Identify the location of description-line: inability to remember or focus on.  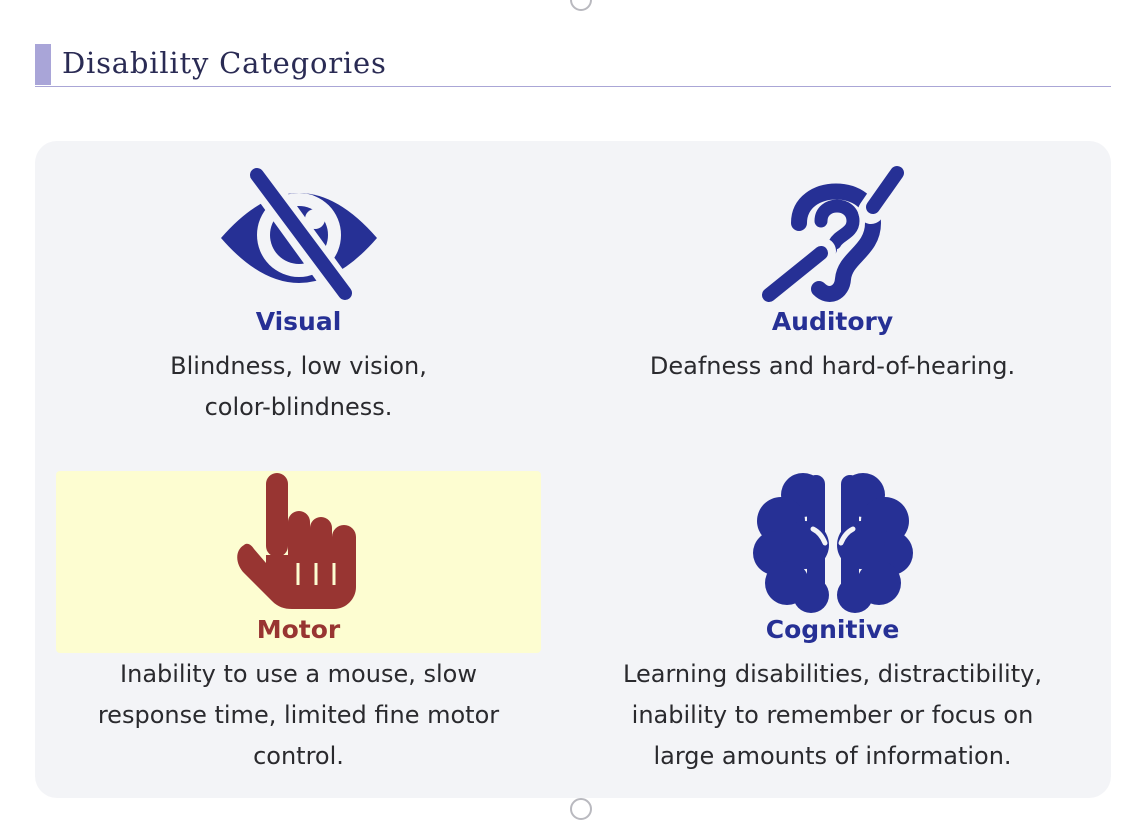
(832, 715).